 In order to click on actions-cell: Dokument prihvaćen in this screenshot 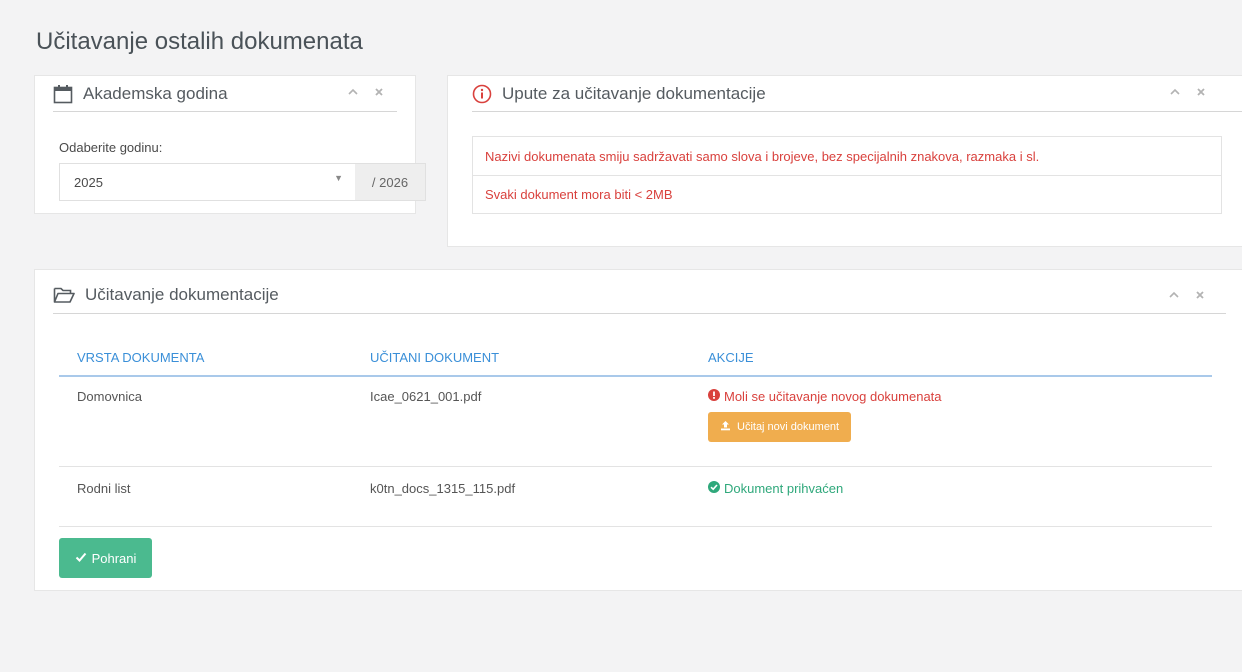, I will do `click(951, 496)`.